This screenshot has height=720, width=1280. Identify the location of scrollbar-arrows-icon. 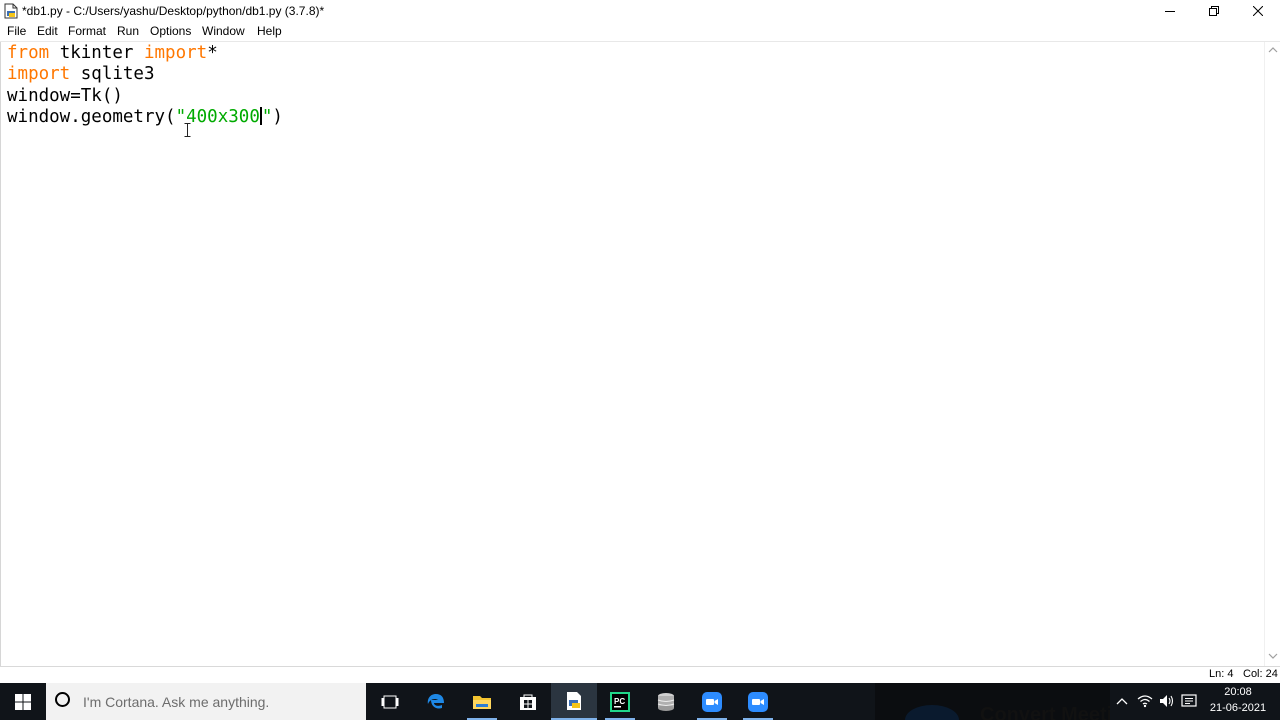
(1273, 353).